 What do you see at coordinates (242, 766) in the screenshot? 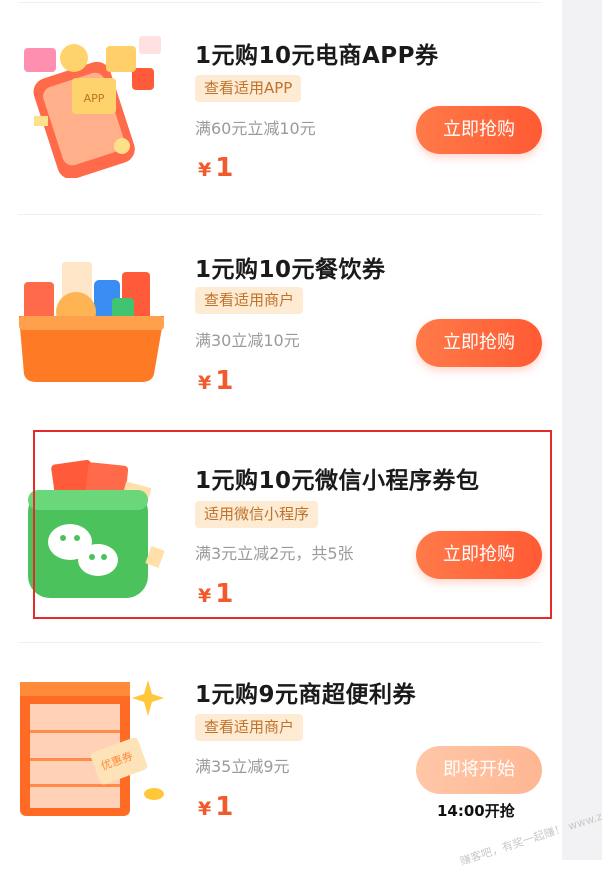
I see `coupon-condition: 满35立减9元` at bounding box center [242, 766].